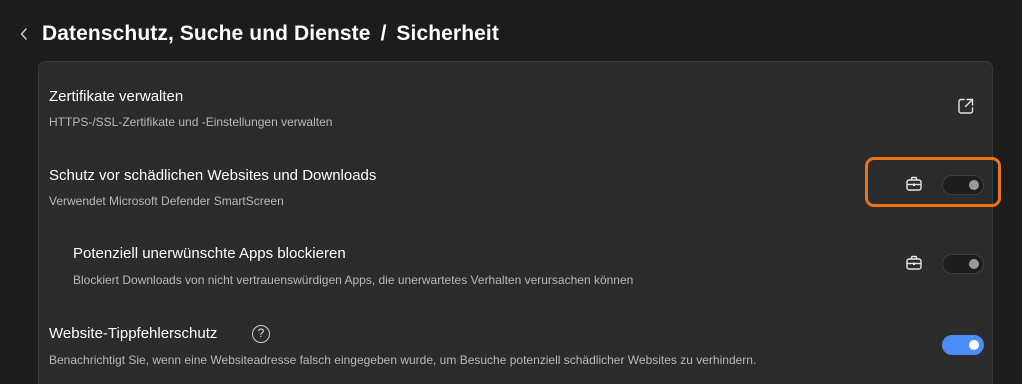 This screenshot has height=384, width=1022. Describe the element at coordinates (261, 334) in the screenshot. I see `question-mark-icon: ?` at that location.